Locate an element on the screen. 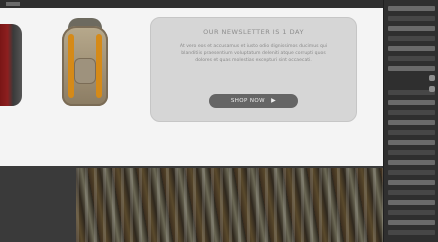 The image size is (438, 242). shop-now-label: SHOP NOW is located at coordinates (247, 101).